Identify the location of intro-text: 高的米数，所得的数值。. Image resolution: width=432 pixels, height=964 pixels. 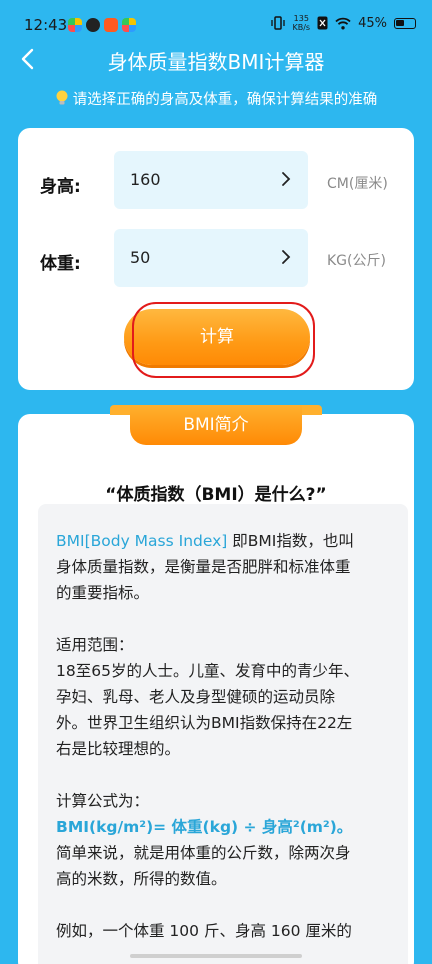
(141, 879).